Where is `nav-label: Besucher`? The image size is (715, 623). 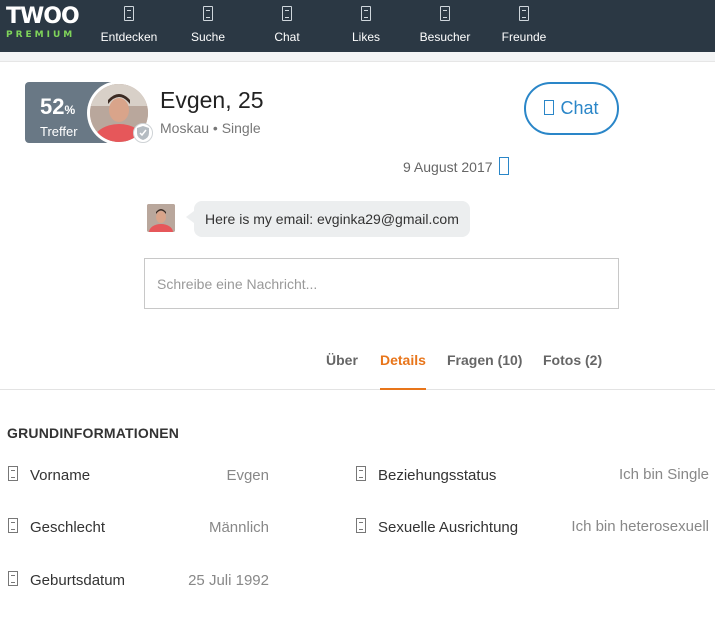
nav-label: Besucher is located at coordinates (445, 37).